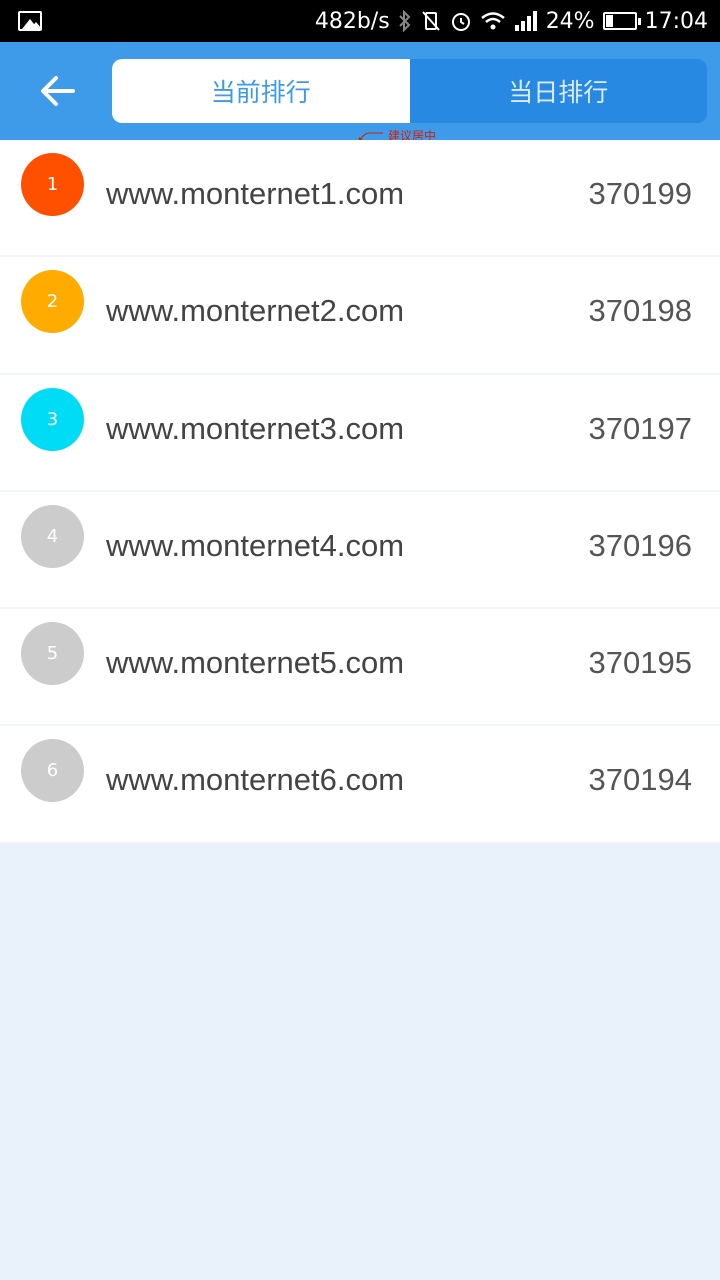 This screenshot has width=720, height=1280. Describe the element at coordinates (255, 193) in the screenshot. I see `site-url: www.monternet1.com` at that location.